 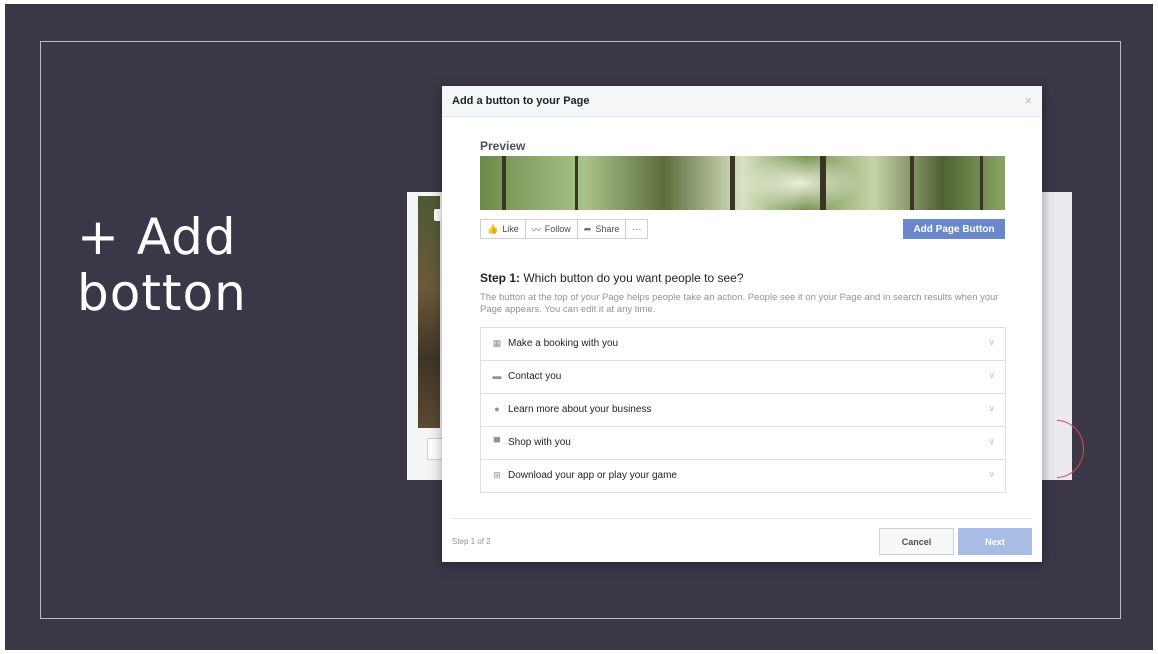 I want to click on background-cover-photo, so click(x=429, y=312).